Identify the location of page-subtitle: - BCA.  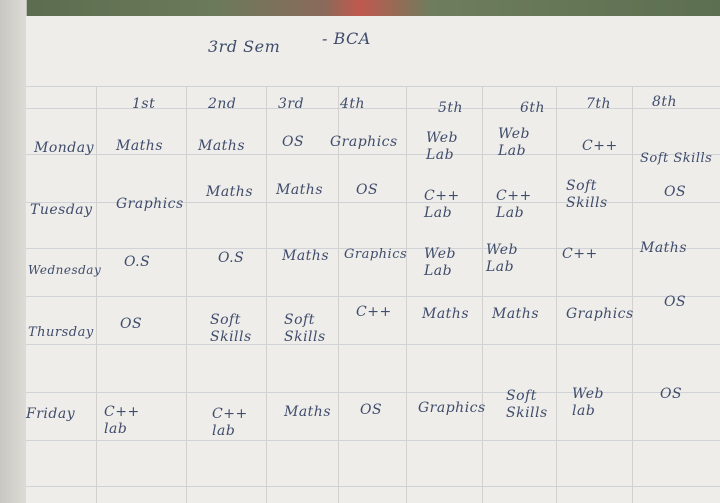
(346, 38).